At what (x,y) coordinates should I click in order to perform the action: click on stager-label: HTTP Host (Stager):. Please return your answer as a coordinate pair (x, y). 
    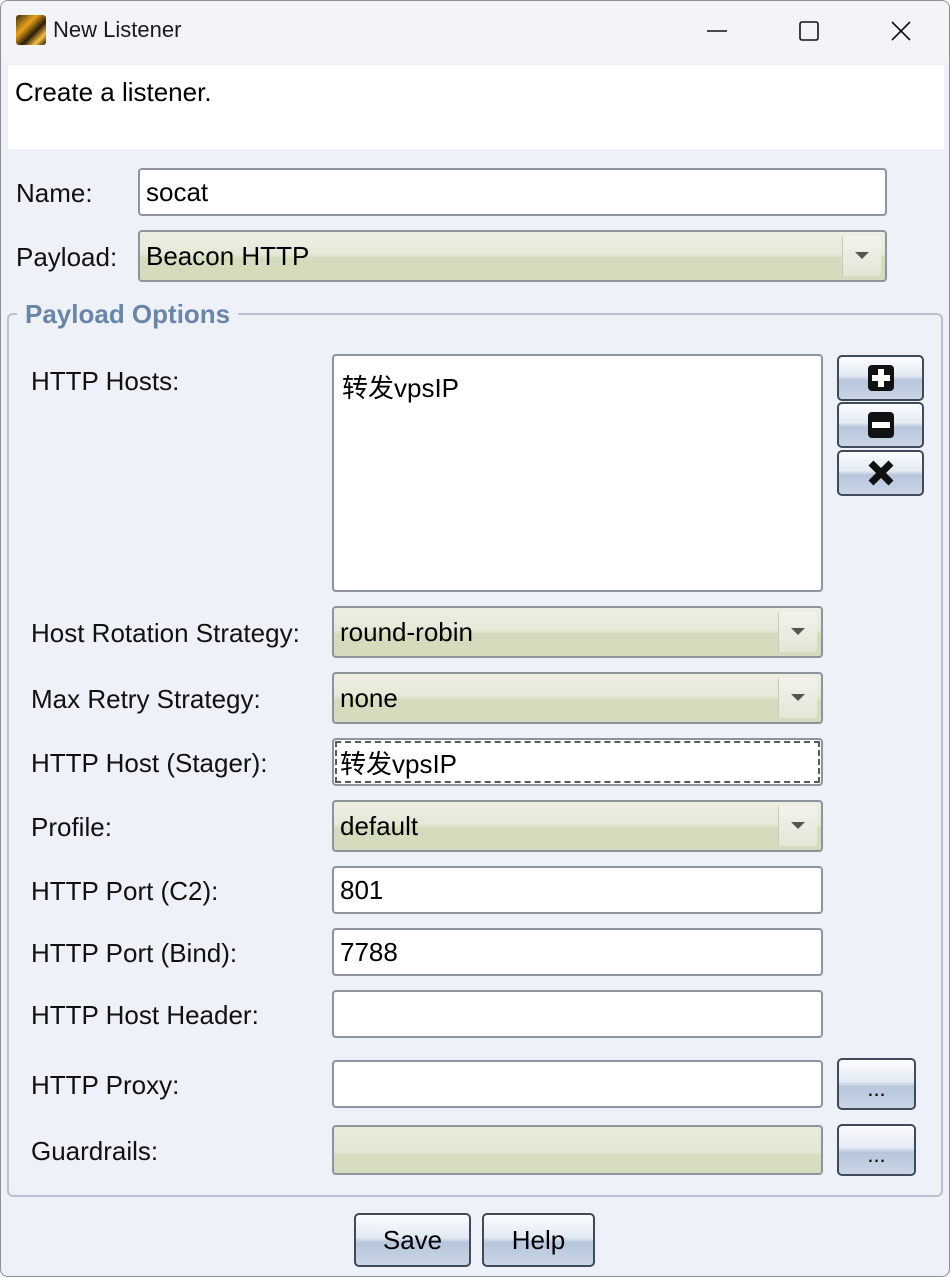
    Looking at the image, I should click on (149, 763).